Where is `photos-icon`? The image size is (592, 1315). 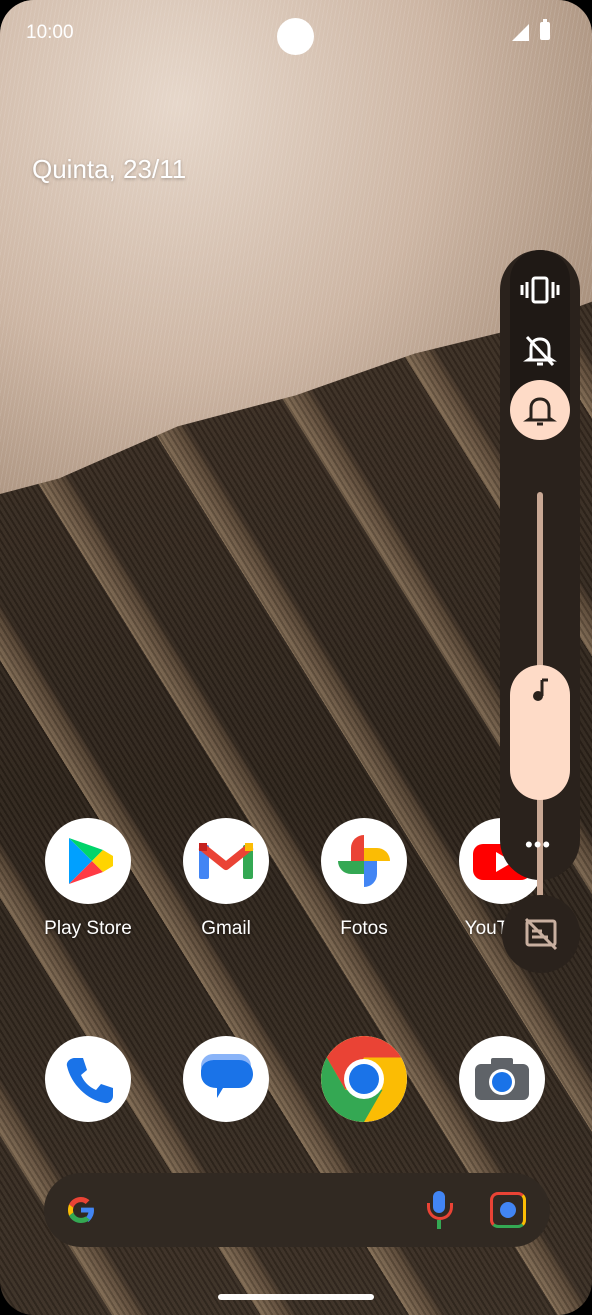
photos-icon is located at coordinates (364, 861).